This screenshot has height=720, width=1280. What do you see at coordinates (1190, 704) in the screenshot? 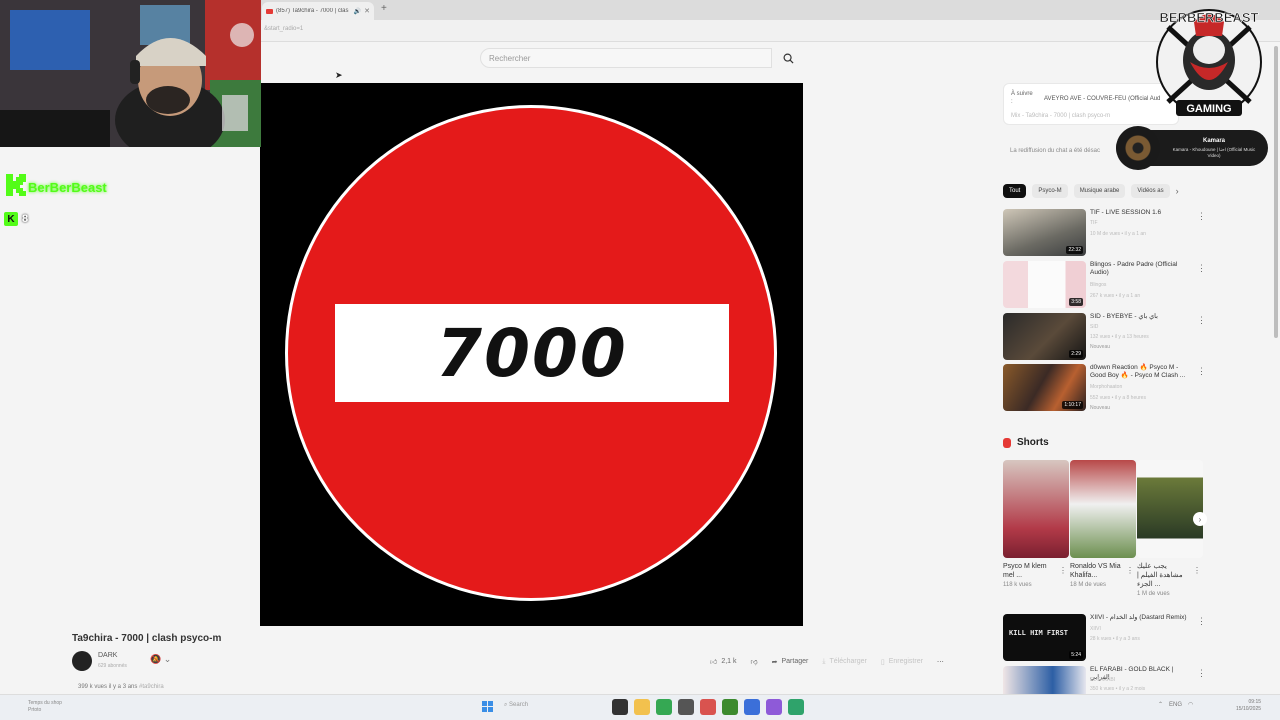
I see `wifi-icon: ◠` at bounding box center [1190, 704].